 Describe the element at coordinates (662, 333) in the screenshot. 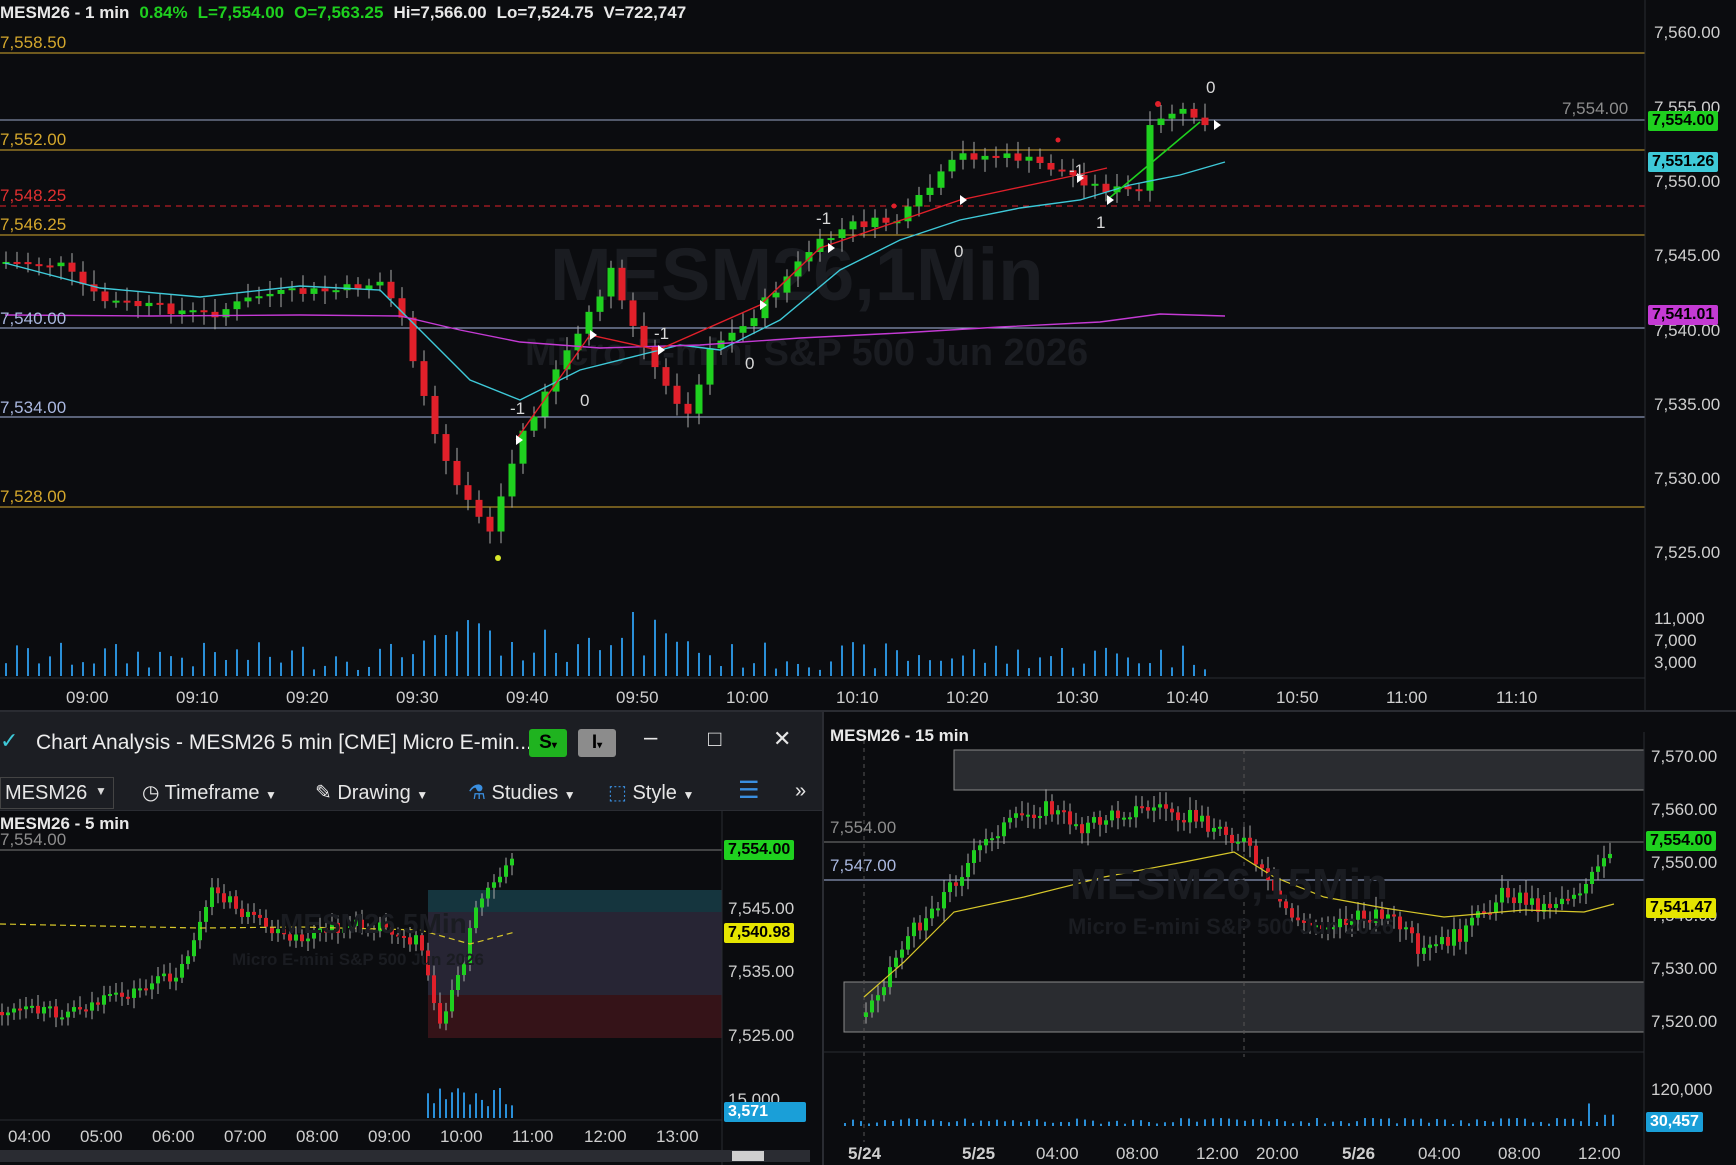

I see `wave-label: -1` at that location.